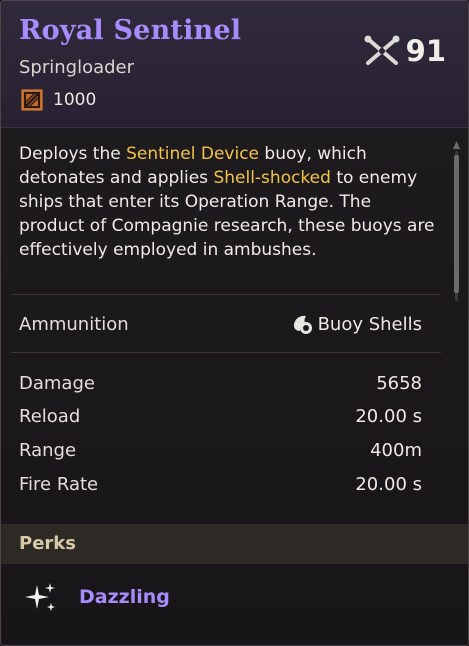 The width and height of the screenshot is (469, 646). Describe the element at coordinates (50, 416) in the screenshot. I see `stat-label: Reload` at that location.